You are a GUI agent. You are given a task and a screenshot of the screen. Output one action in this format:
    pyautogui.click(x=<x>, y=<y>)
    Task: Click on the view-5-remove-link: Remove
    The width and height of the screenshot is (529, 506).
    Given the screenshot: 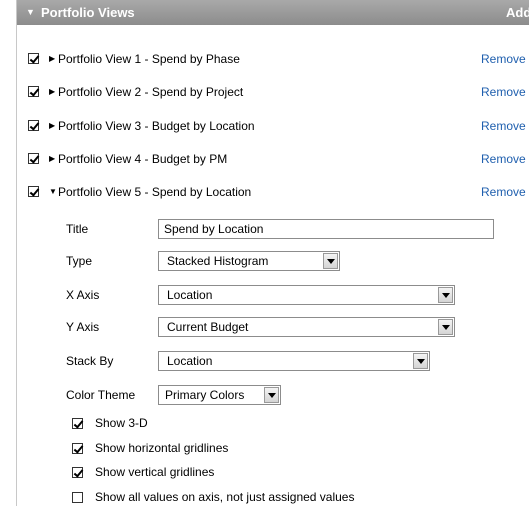 What is the action you would take?
    pyautogui.click(x=503, y=192)
    